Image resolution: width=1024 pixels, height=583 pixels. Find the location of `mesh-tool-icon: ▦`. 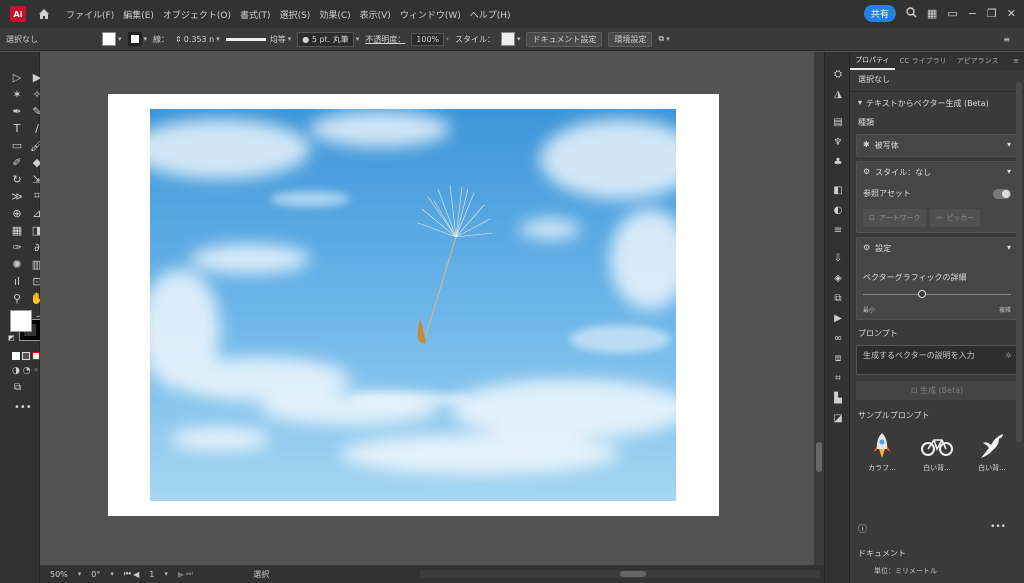

mesh-tool-icon: ▦ is located at coordinates (17, 230).